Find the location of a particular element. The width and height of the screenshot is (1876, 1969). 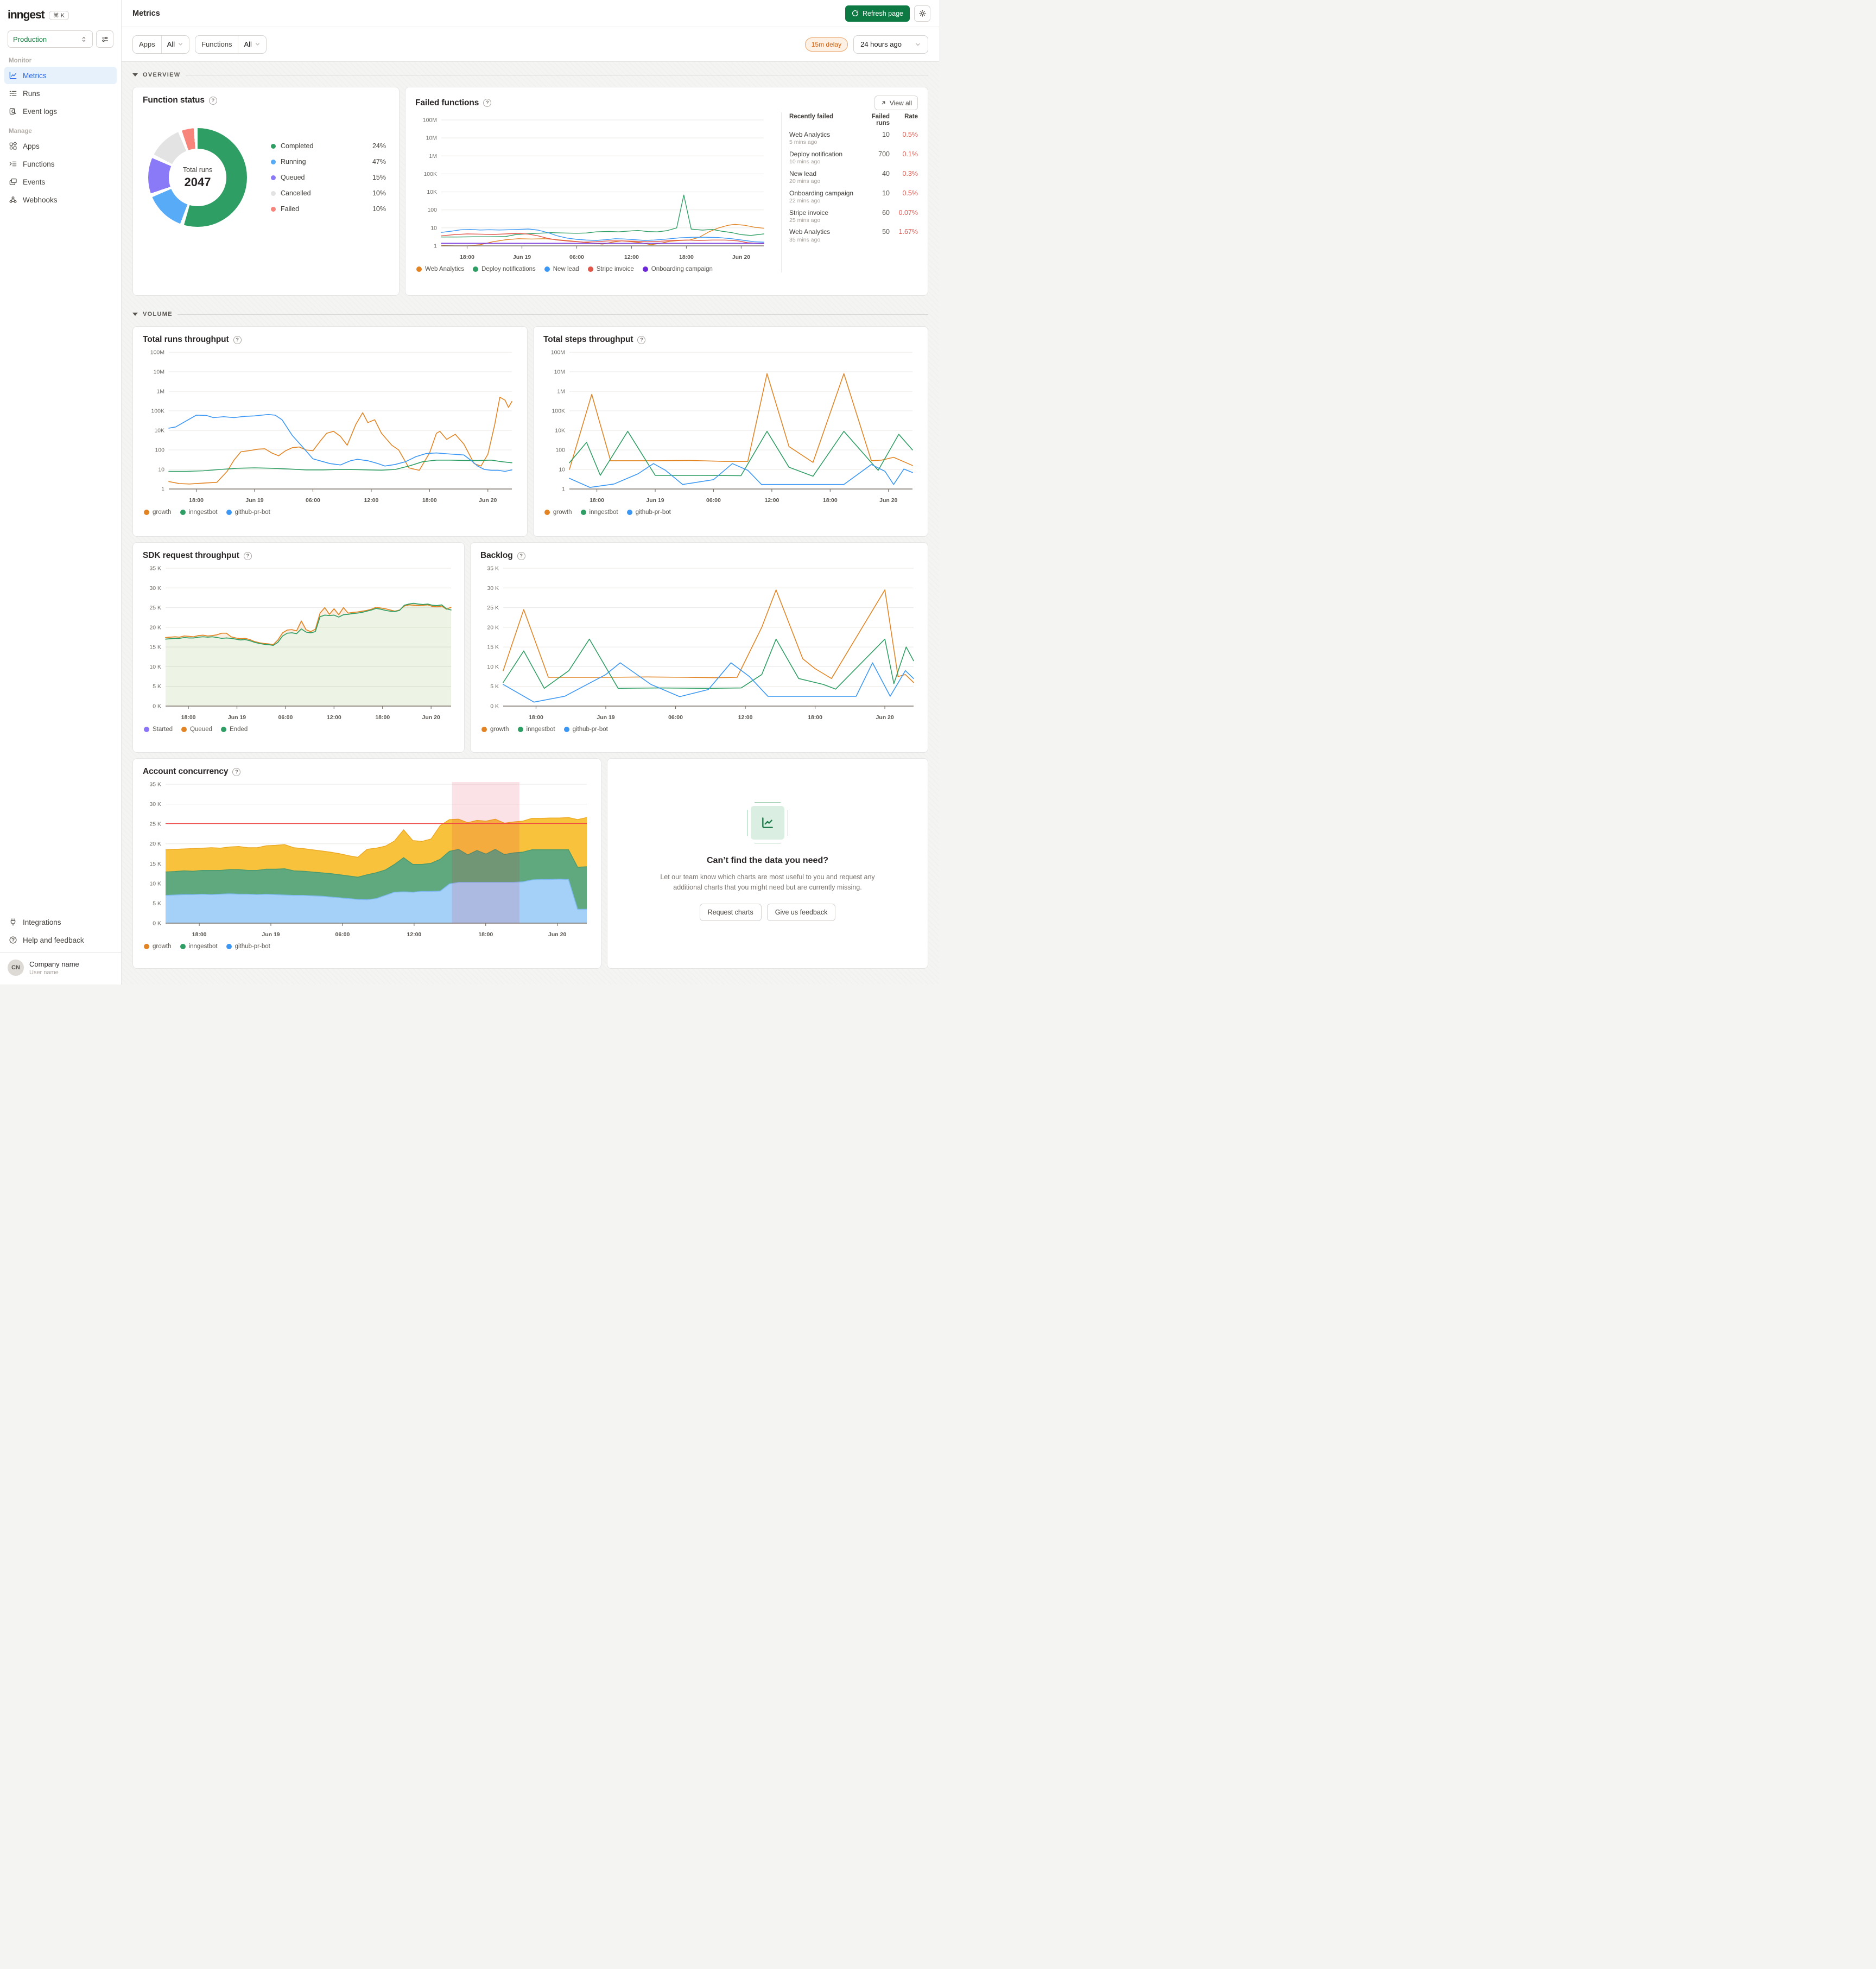

recently-failed-row: Onboarding campaign 22 mins ago 10 0.5% is located at coordinates (853, 196).